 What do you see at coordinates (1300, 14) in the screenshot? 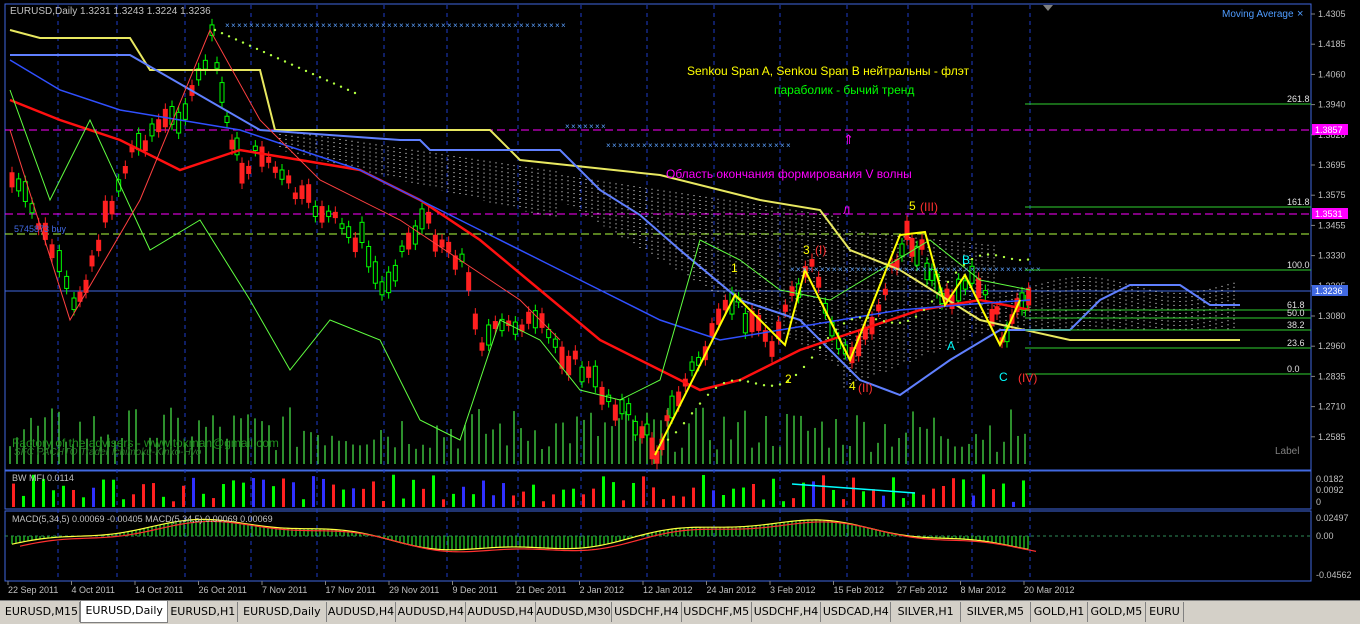
I see `close-icon: ×` at bounding box center [1300, 14].